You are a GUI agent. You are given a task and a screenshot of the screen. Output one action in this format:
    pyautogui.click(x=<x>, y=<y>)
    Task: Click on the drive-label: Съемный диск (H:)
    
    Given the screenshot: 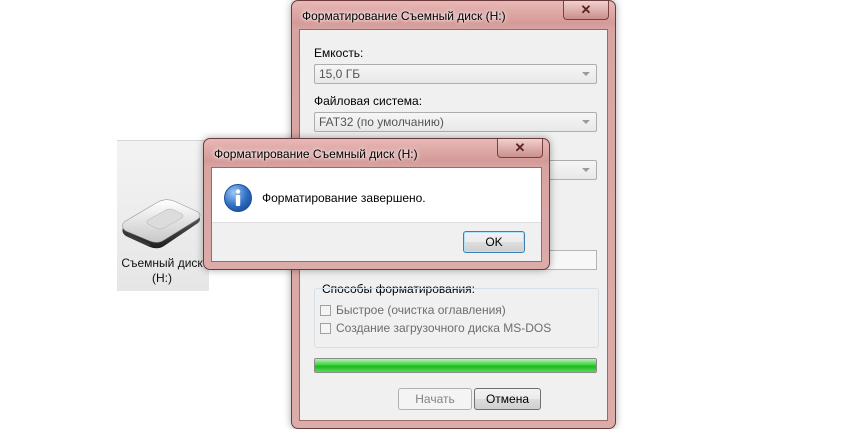 What is the action you would take?
    pyautogui.click(x=162, y=271)
    